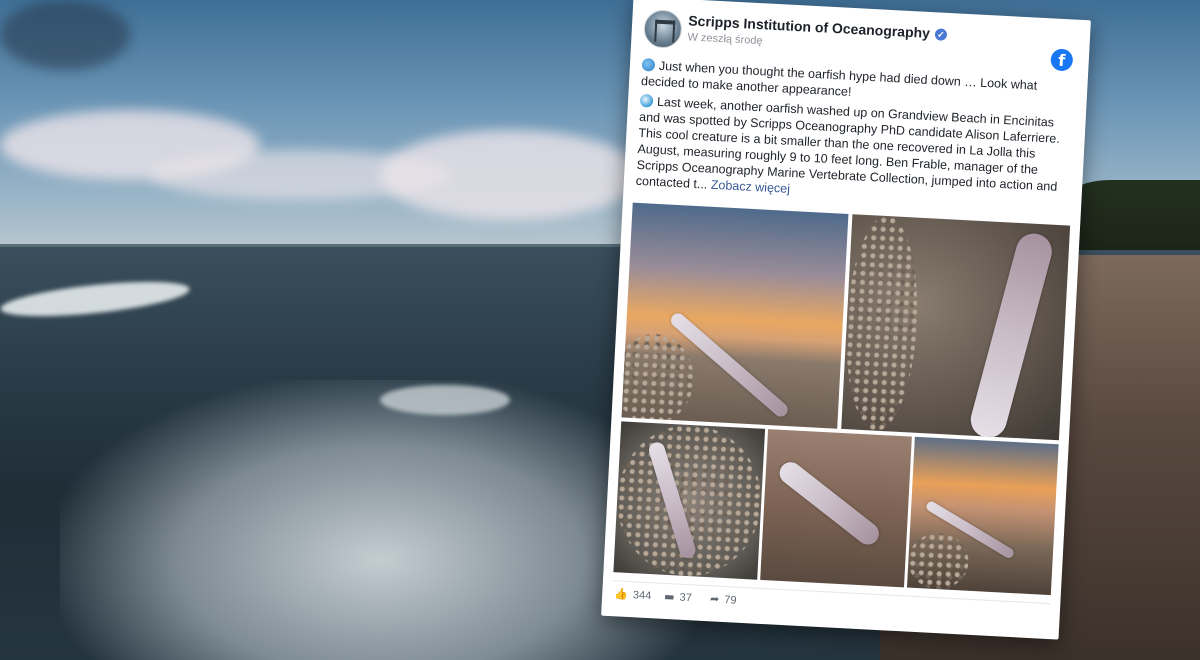  Describe the element at coordinates (646, 100) in the screenshot. I see `wave-emoji-icon` at that location.